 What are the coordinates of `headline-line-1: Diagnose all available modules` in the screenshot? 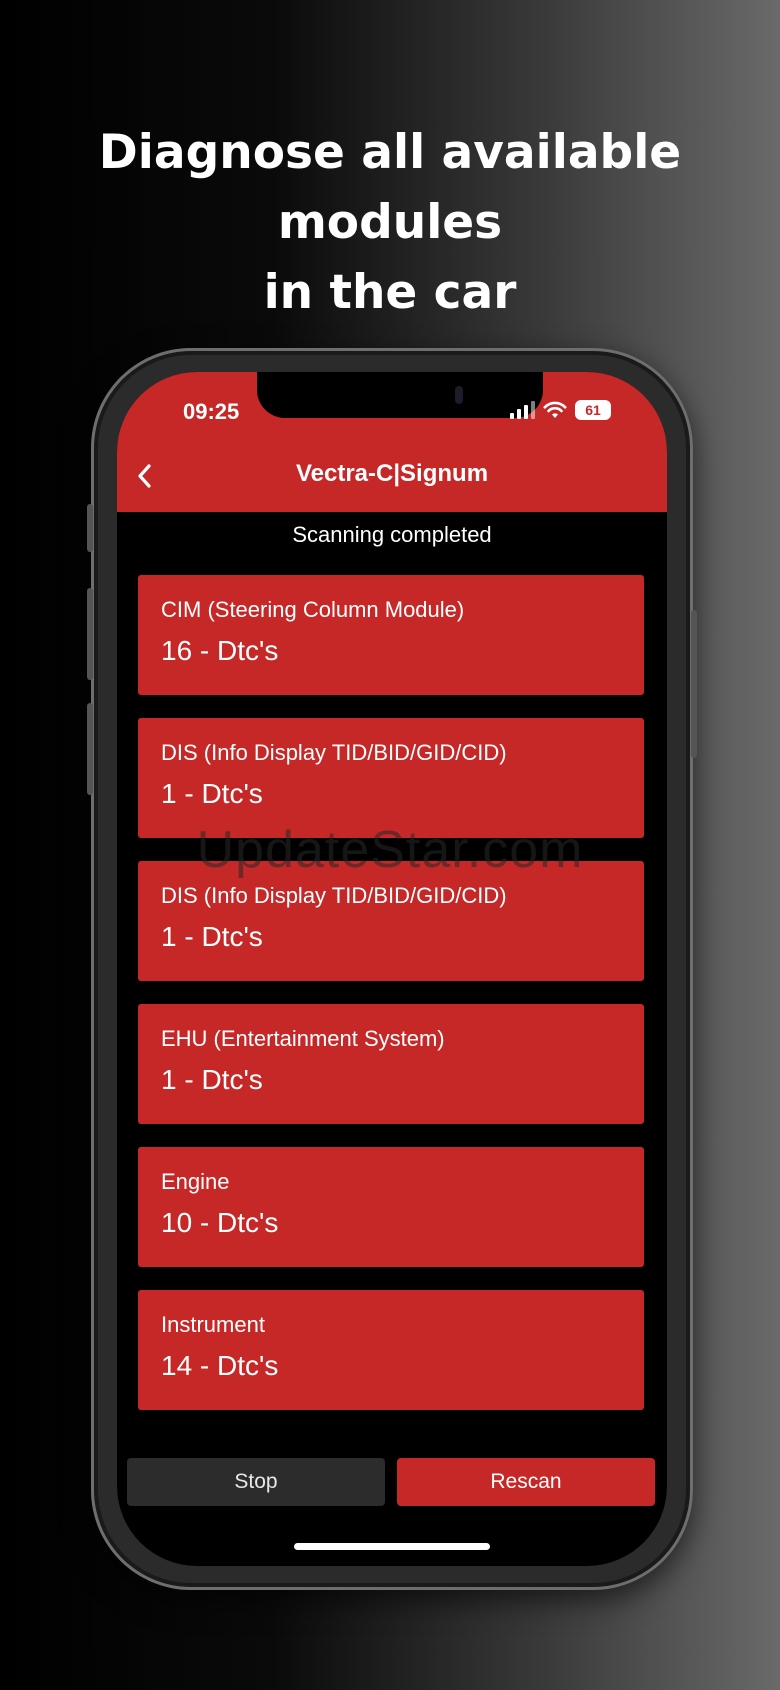 It's located at (390, 187).